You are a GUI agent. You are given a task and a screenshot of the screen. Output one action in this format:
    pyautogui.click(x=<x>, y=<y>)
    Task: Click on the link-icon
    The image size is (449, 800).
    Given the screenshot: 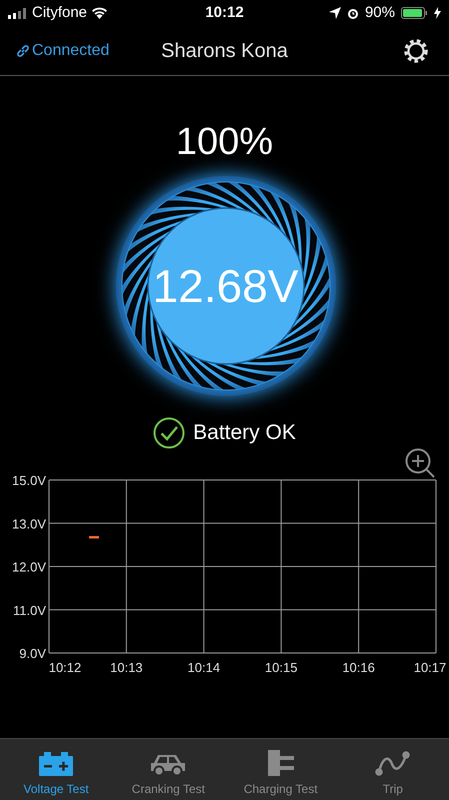 What is the action you would take?
    pyautogui.click(x=23, y=51)
    